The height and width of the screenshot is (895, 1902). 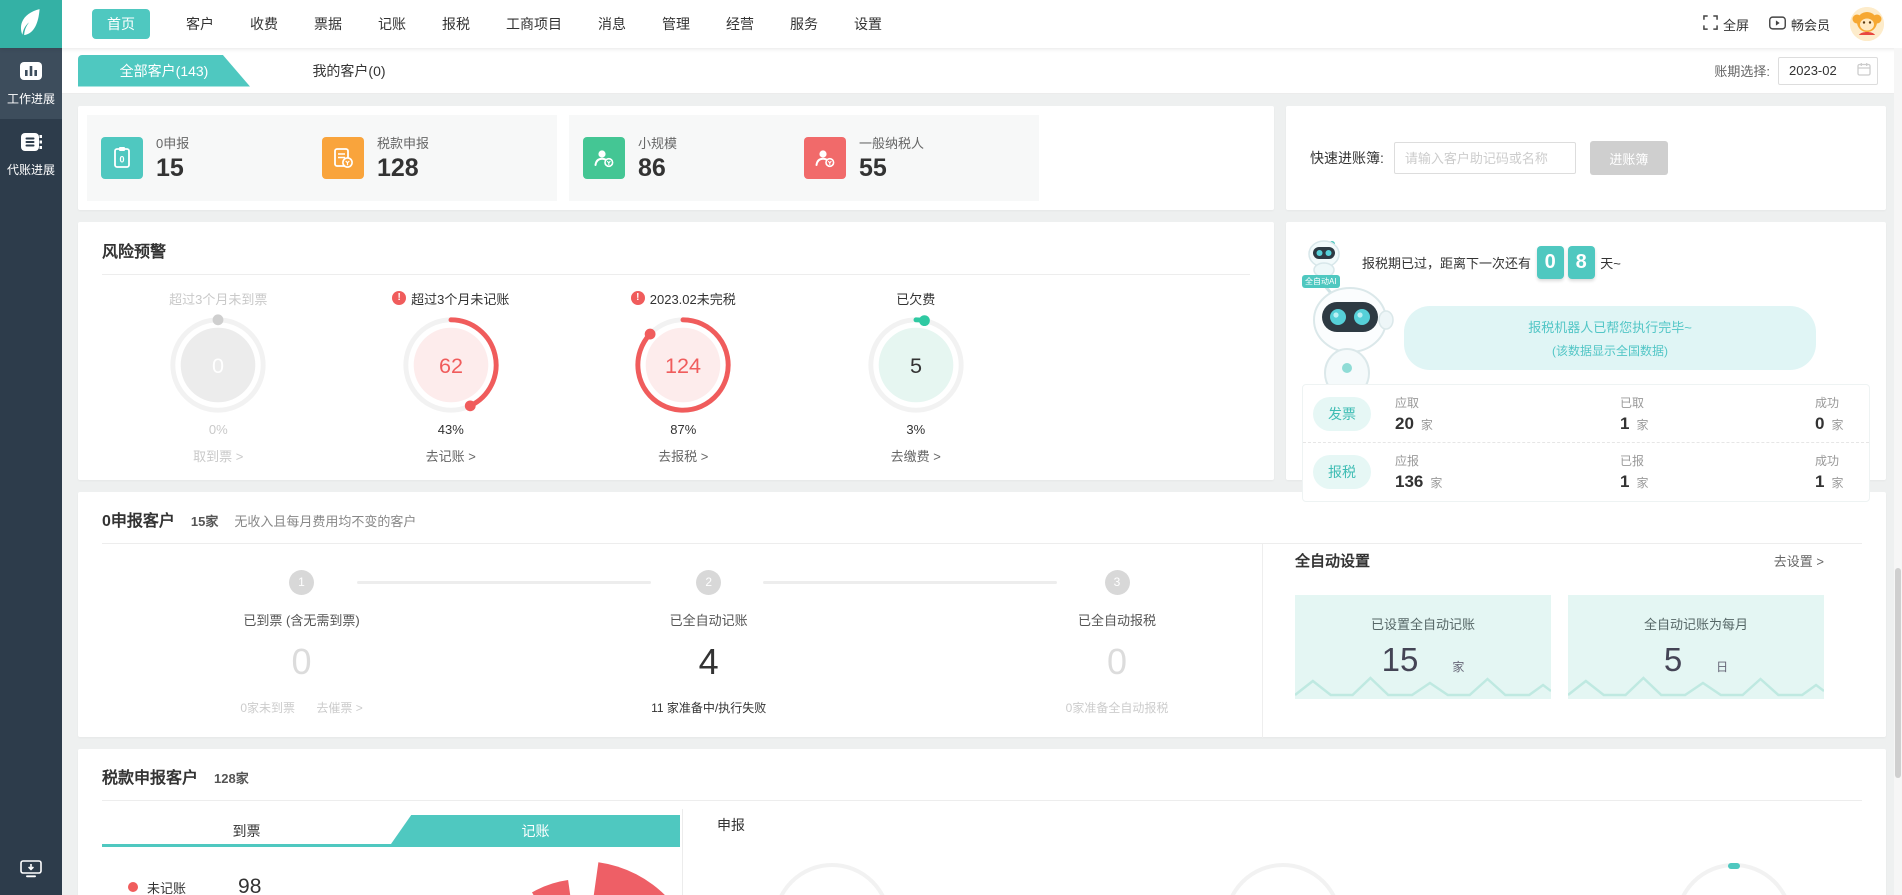 What do you see at coordinates (1898, 673) in the screenshot?
I see `scrollbar-thumb` at bounding box center [1898, 673].